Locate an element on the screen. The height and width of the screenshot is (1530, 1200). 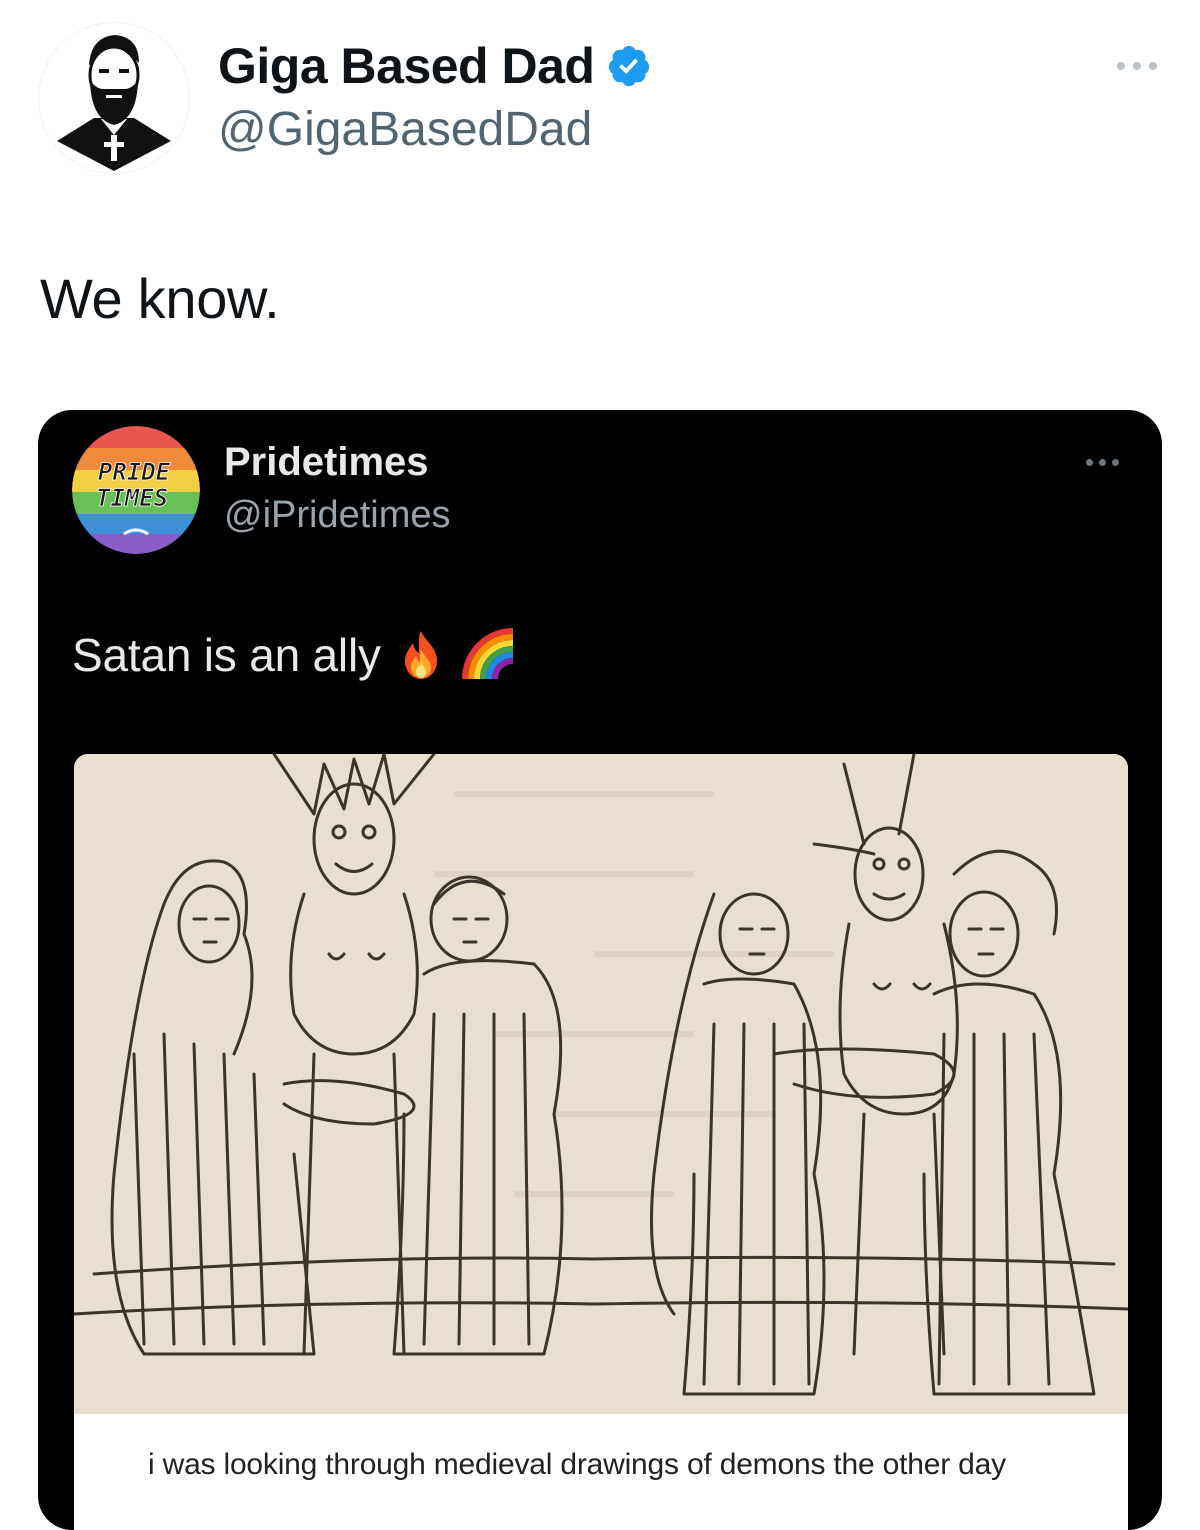
bearded-man-with-cross-avatar is located at coordinates (114, 103).